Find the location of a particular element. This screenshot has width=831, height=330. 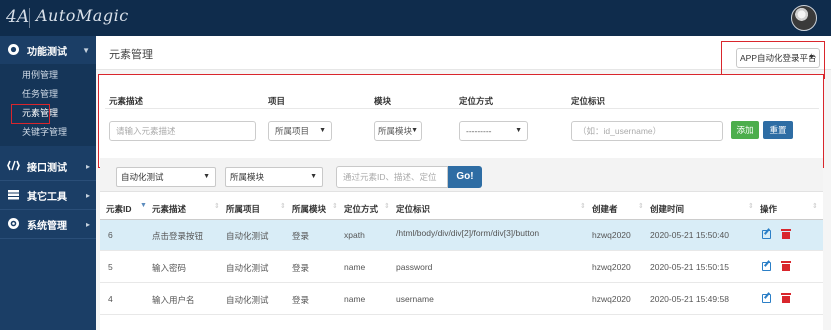

sidebar-item-elements: 元素管理 is located at coordinates (48, 114).